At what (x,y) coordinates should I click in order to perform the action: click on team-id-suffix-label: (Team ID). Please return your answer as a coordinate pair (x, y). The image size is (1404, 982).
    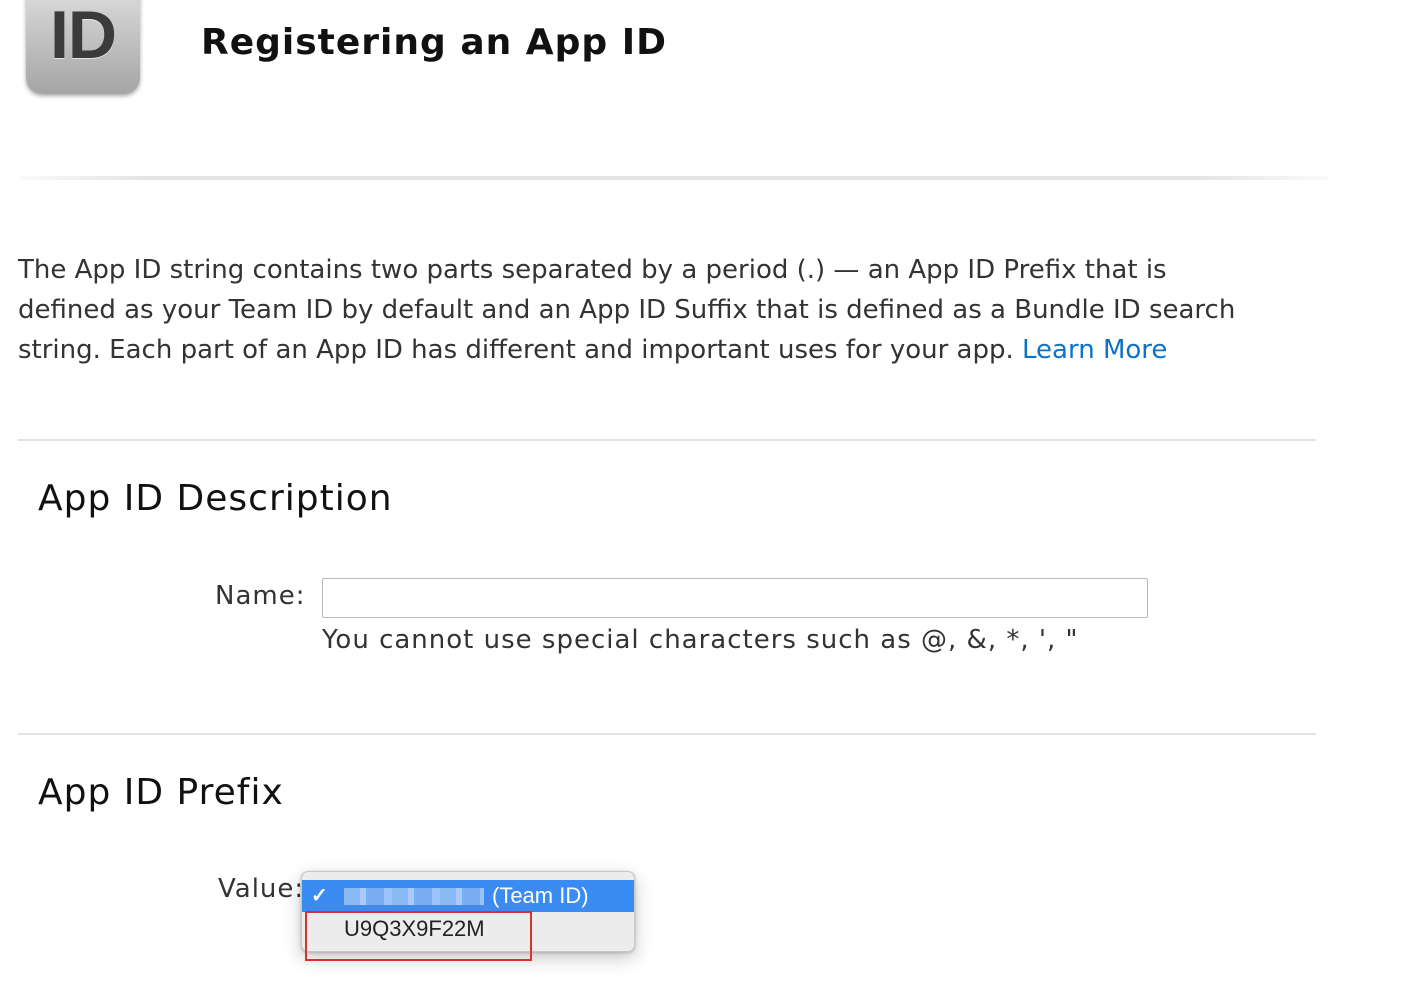
    Looking at the image, I should click on (540, 895).